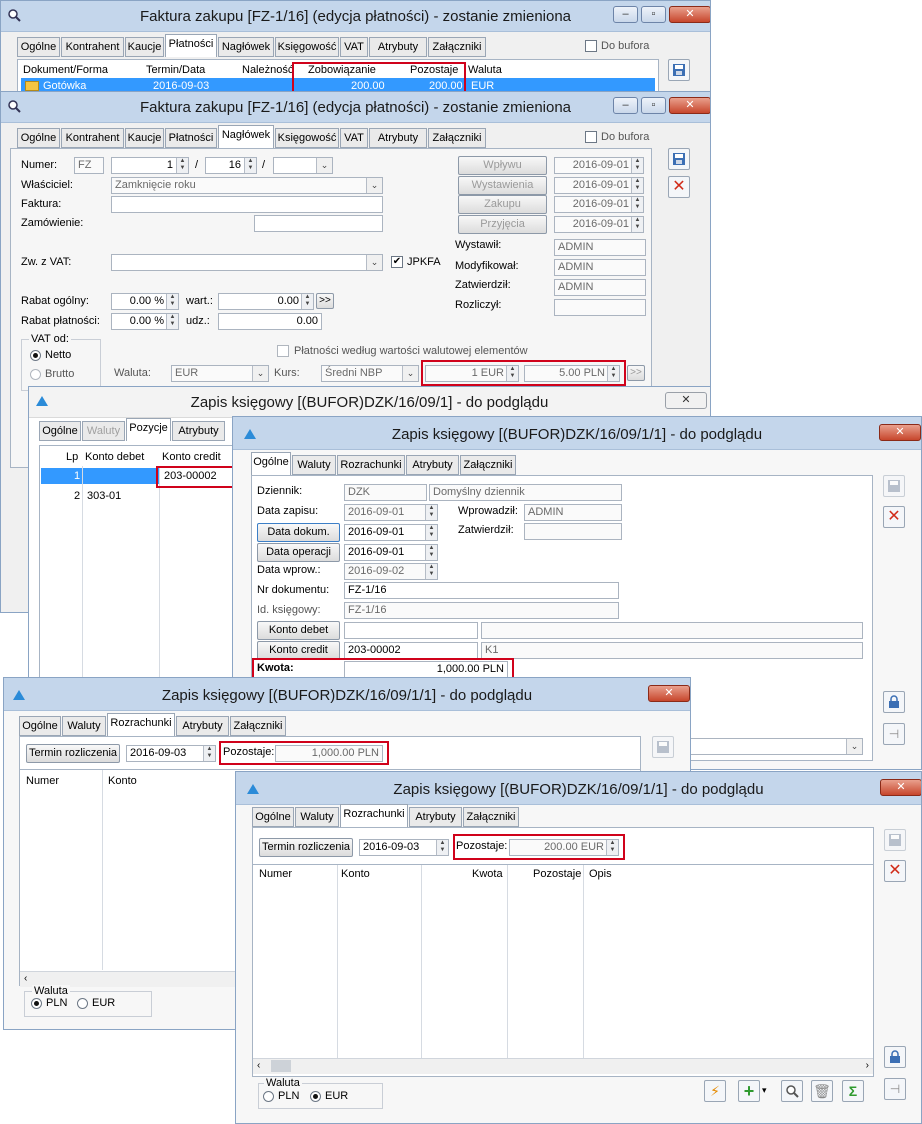 Image resolution: width=922 pixels, height=1124 pixels. What do you see at coordinates (411, 650) in the screenshot?
I see `konto-credit-field: 203-00002` at bounding box center [411, 650].